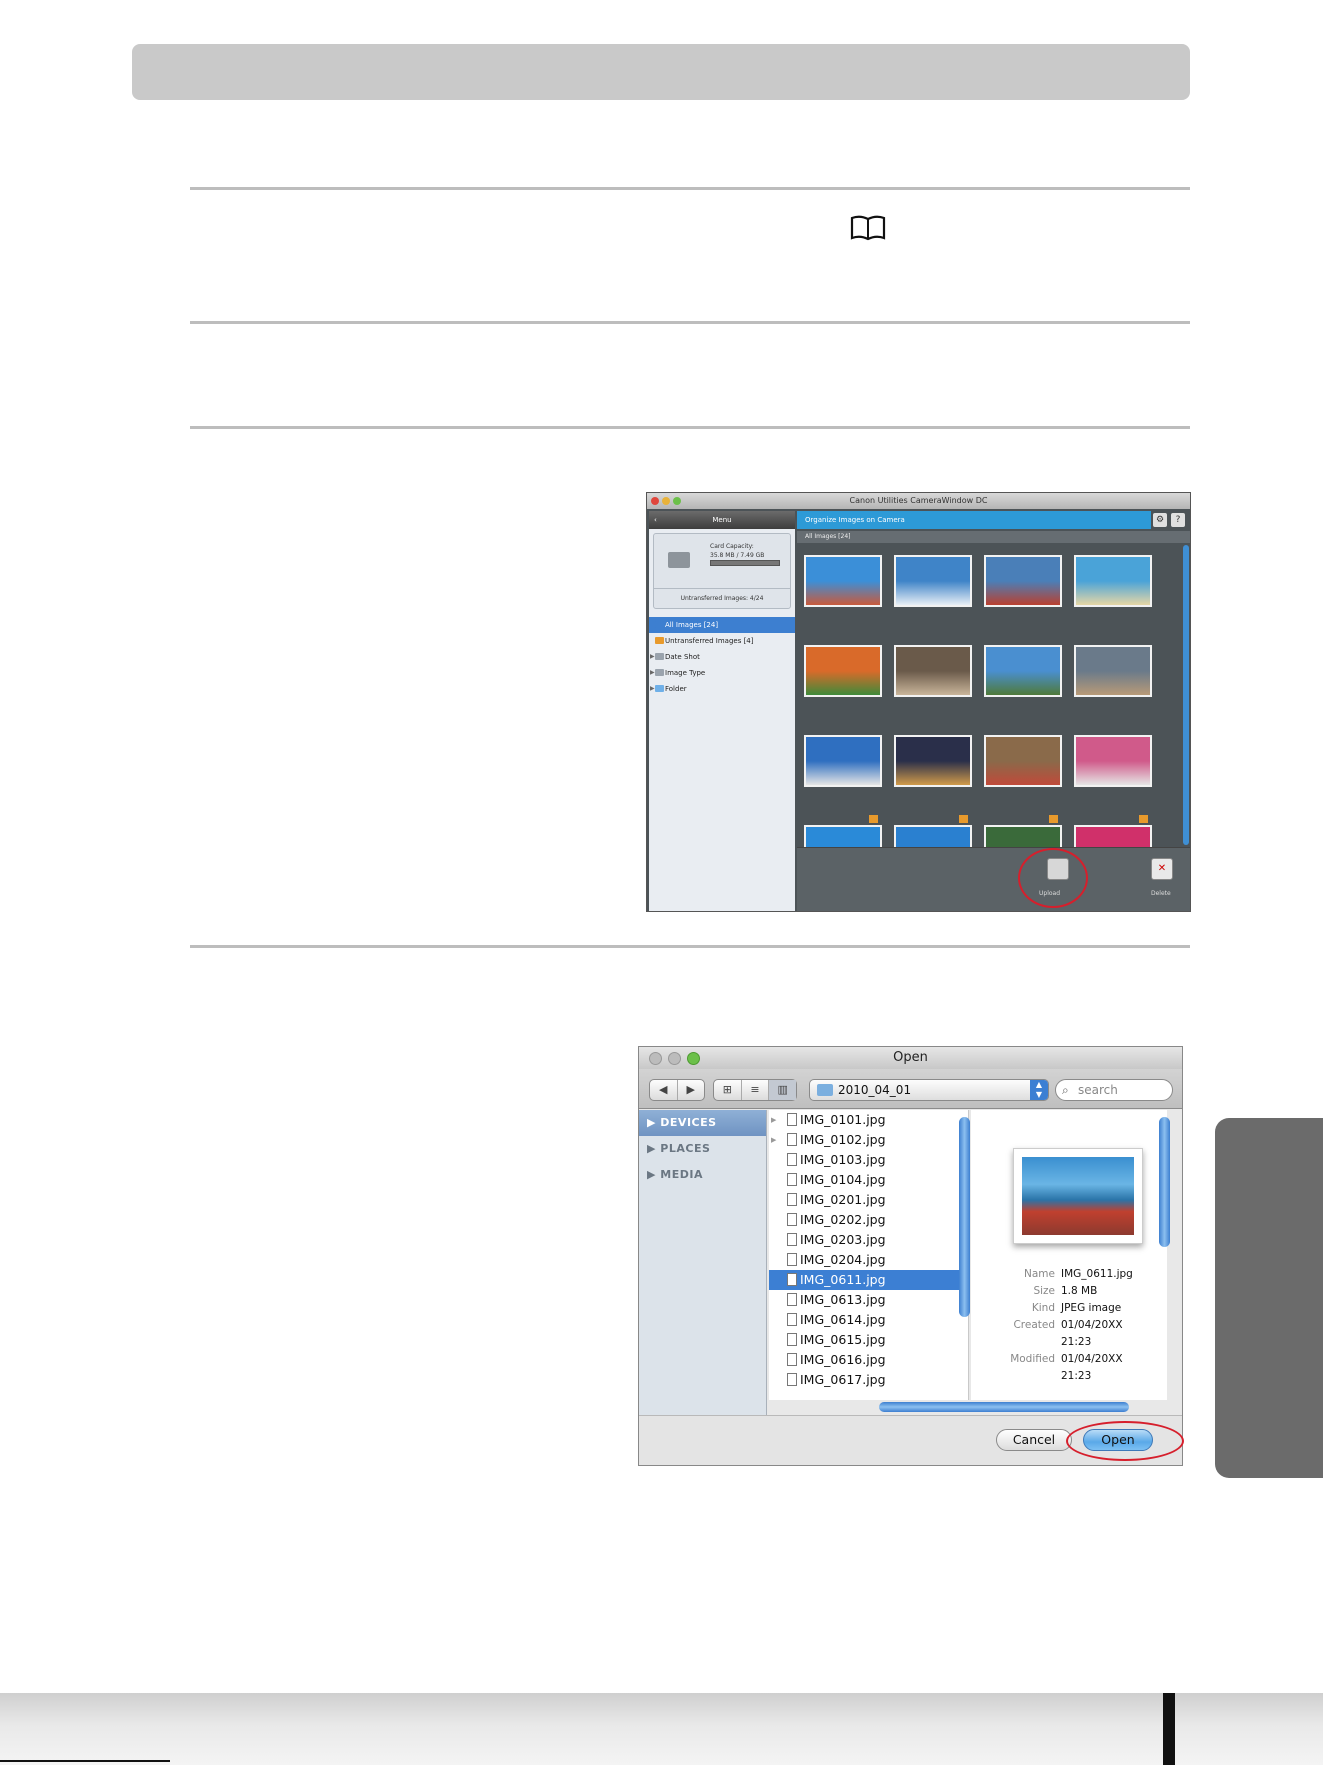  Describe the element at coordinates (1160, 520) in the screenshot. I see `settings-gear-icon: ⚙` at that location.